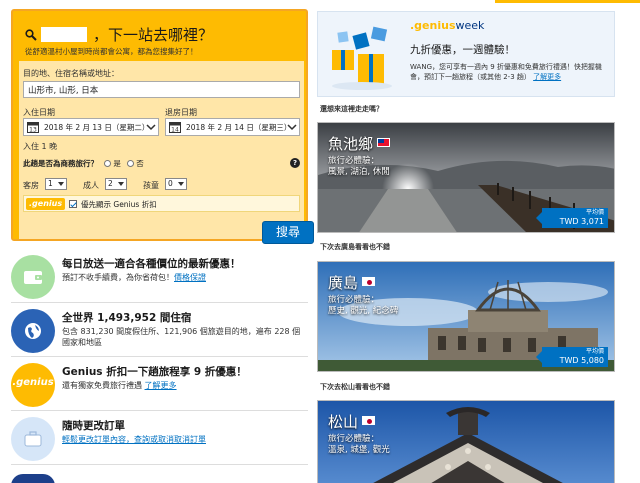 The width and height of the screenshot is (640, 483). What do you see at coordinates (466, 177) in the screenshot?
I see `destination-card-yuchi: 魚池鄉 旅行必體驗： 風景, 湖泊, 休閒 平均價 TWD 3,071` at bounding box center [466, 177].